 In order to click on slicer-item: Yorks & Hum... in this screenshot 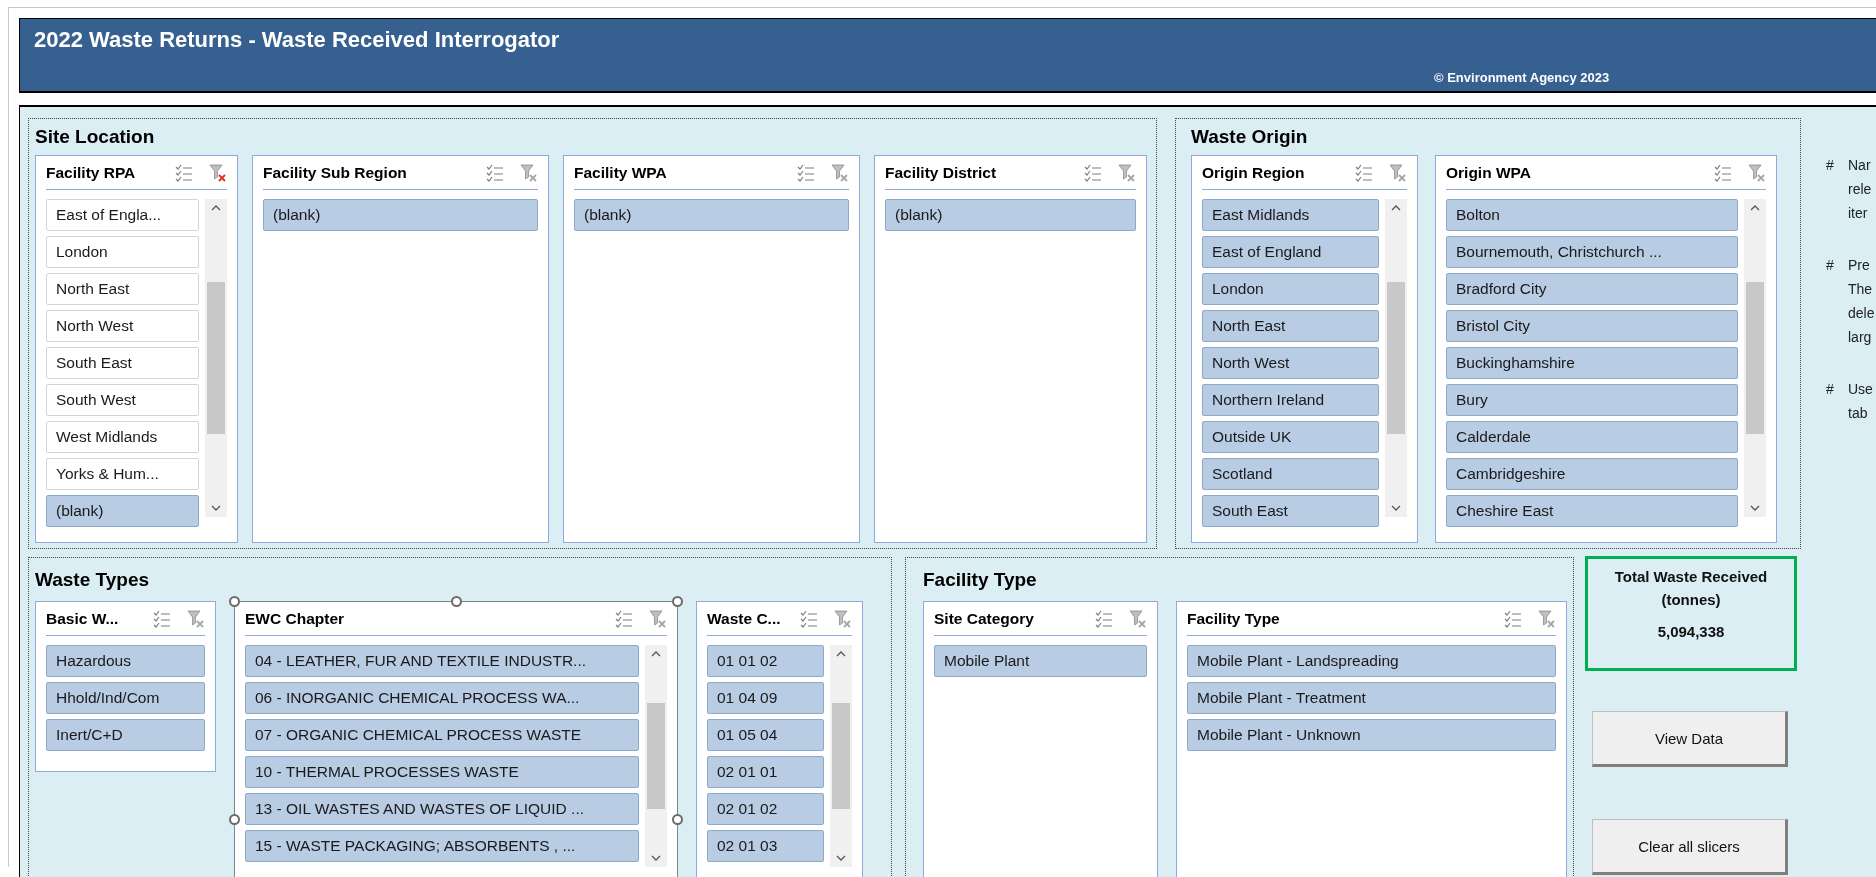, I will do `click(122, 474)`.